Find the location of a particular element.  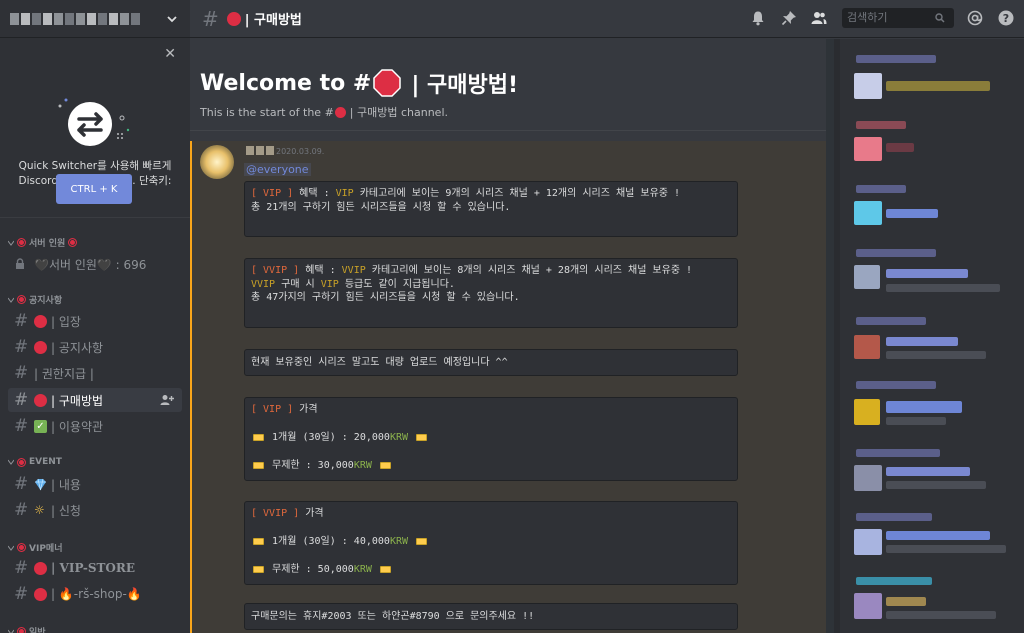

vvip-keyword: VVIP is located at coordinates (263, 284).